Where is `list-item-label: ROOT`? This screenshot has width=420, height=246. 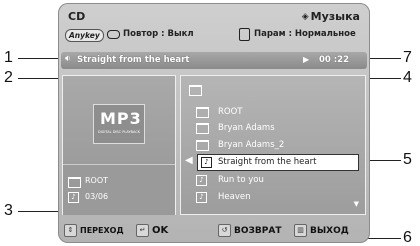 list-item-label: ROOT is located at coordinates (230, 112).